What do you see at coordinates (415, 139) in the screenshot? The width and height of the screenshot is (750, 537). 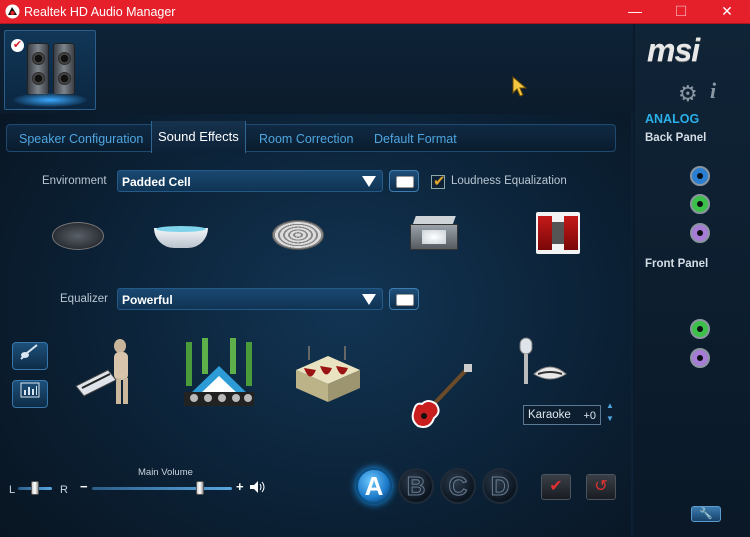 I see `tab-default-format: Default Format` at bounding box center [415, 139].